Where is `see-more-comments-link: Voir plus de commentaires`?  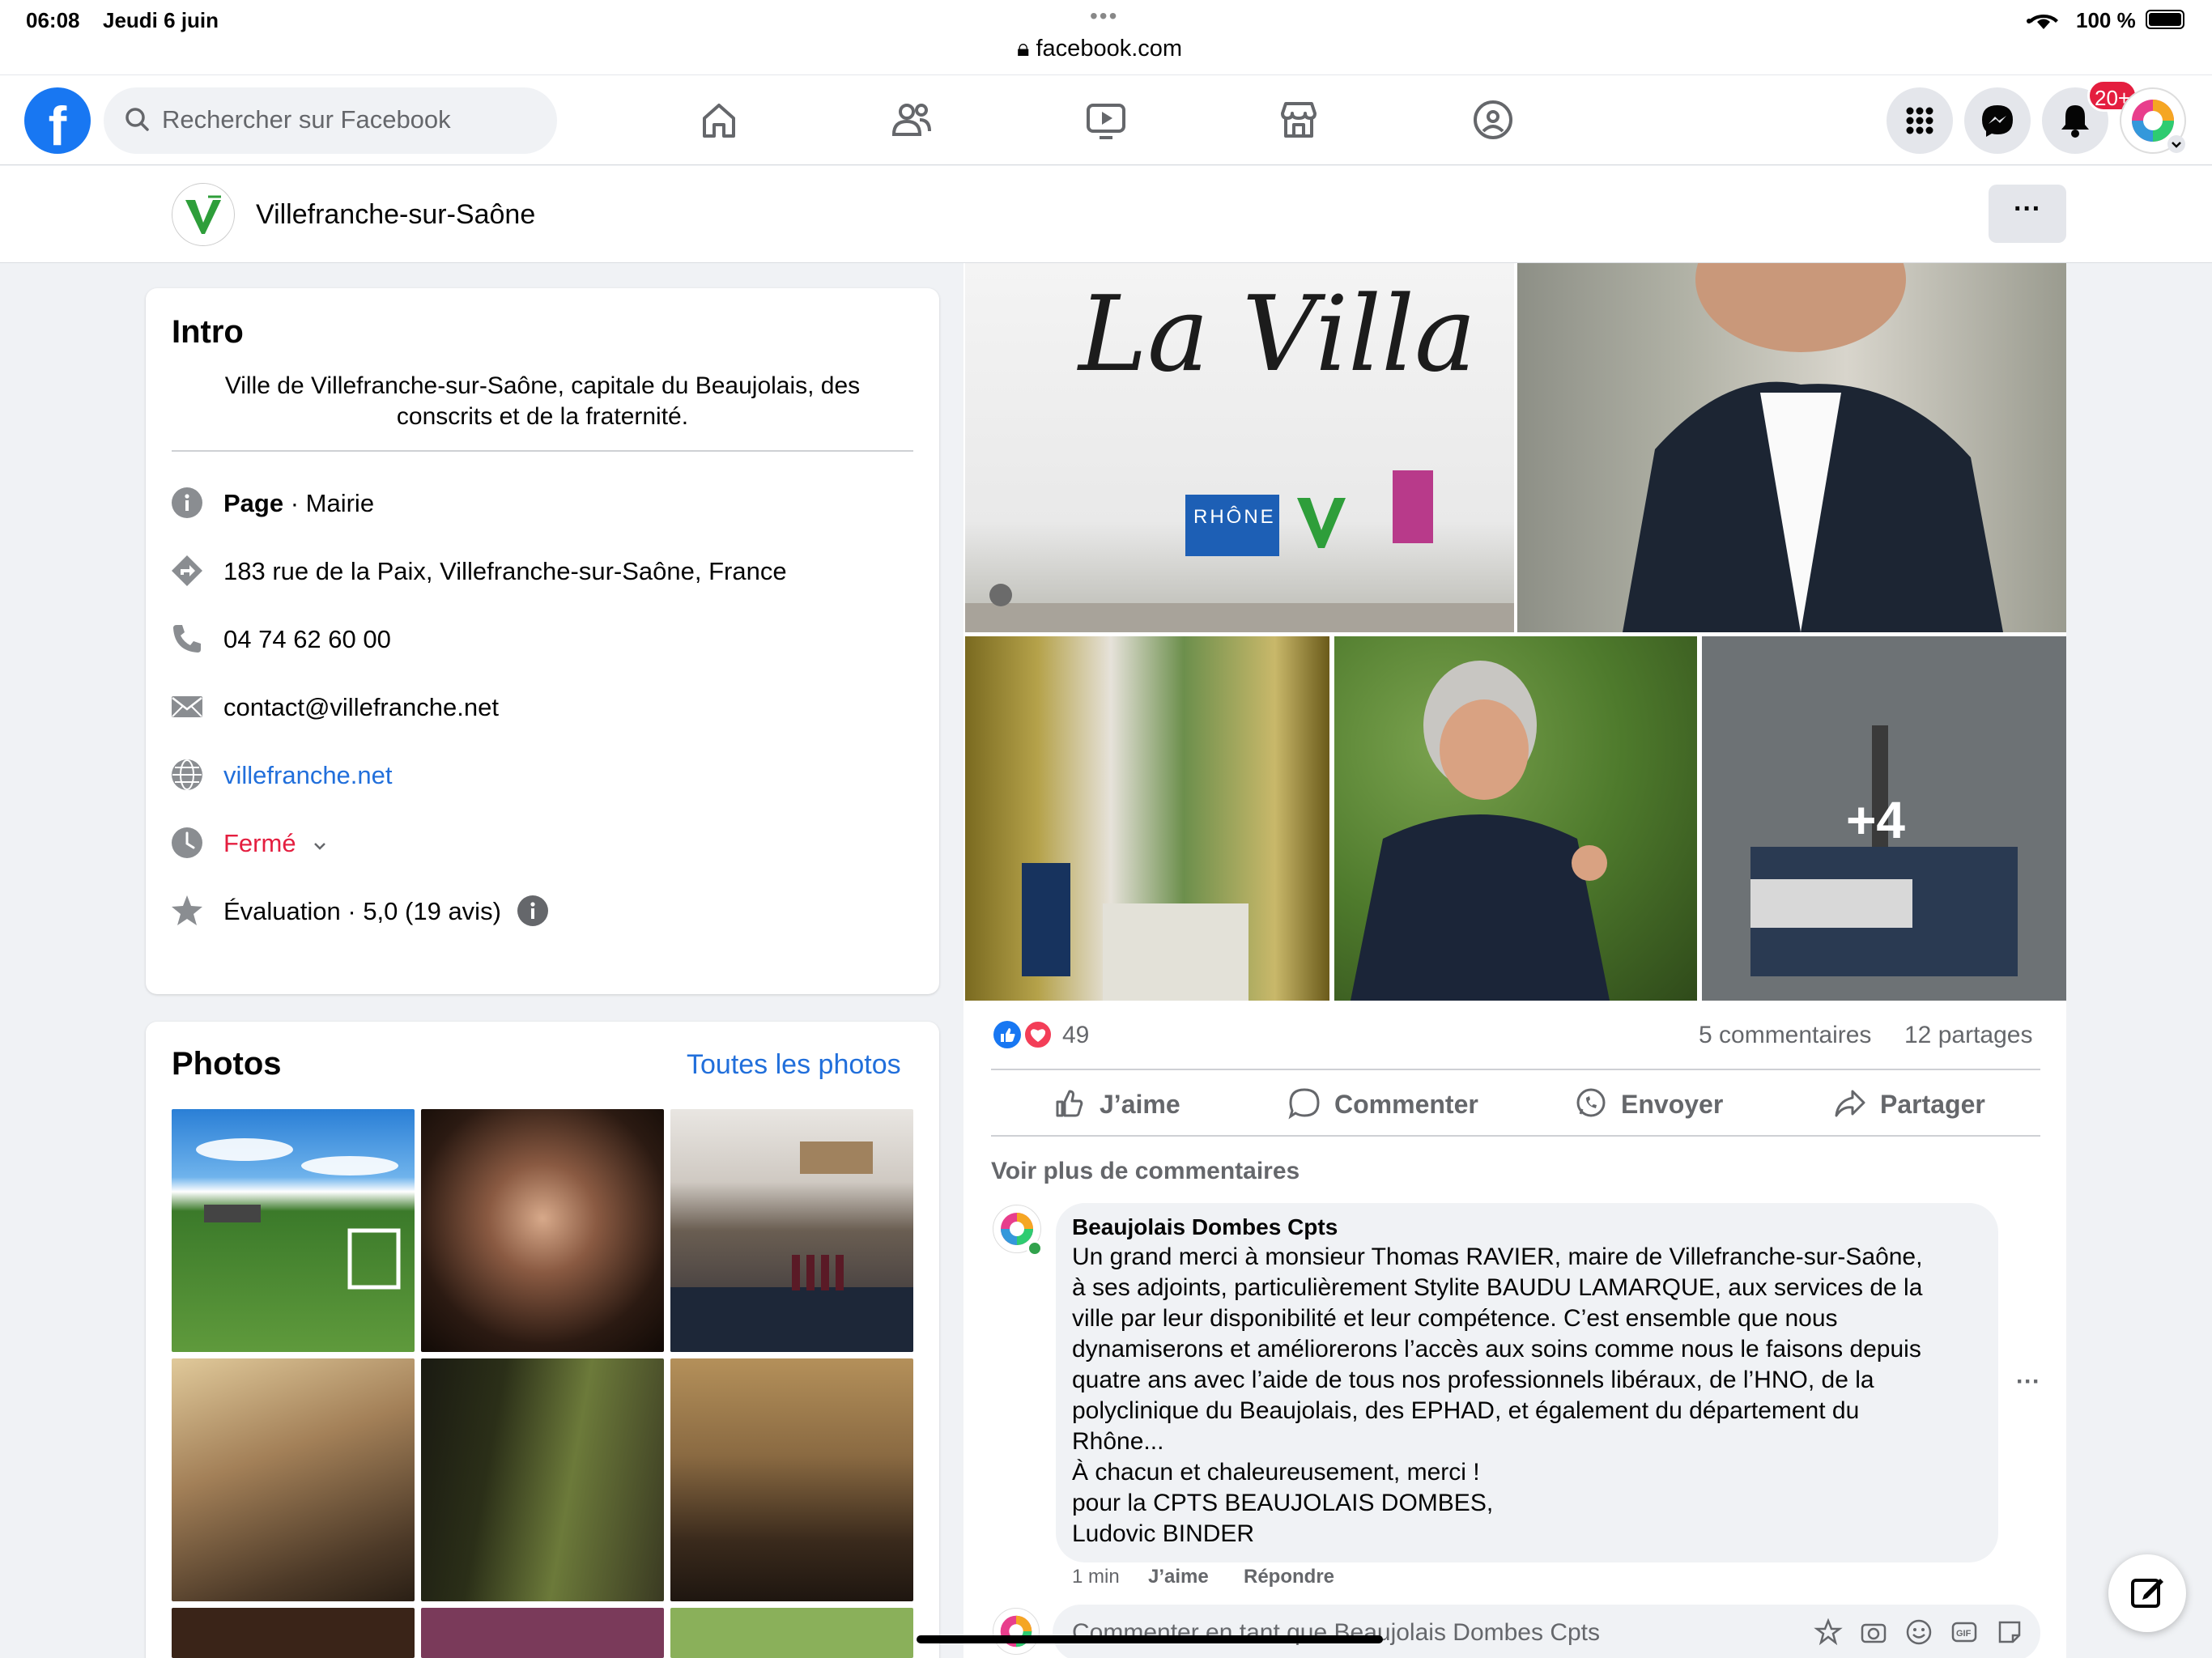 see-more-comments-link: Voir plus de commentaires is located at coordinates (1146, 1171).